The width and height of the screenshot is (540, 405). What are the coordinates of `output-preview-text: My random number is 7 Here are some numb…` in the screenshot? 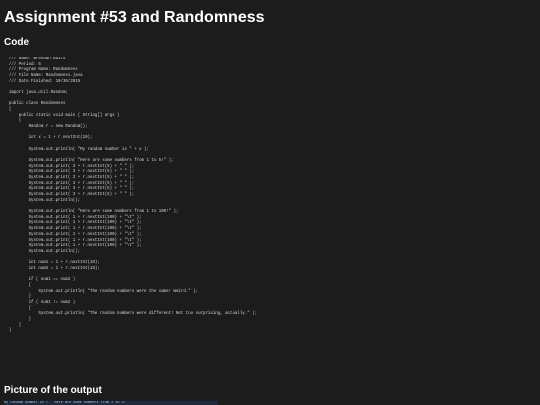 It's located at (65, 403).